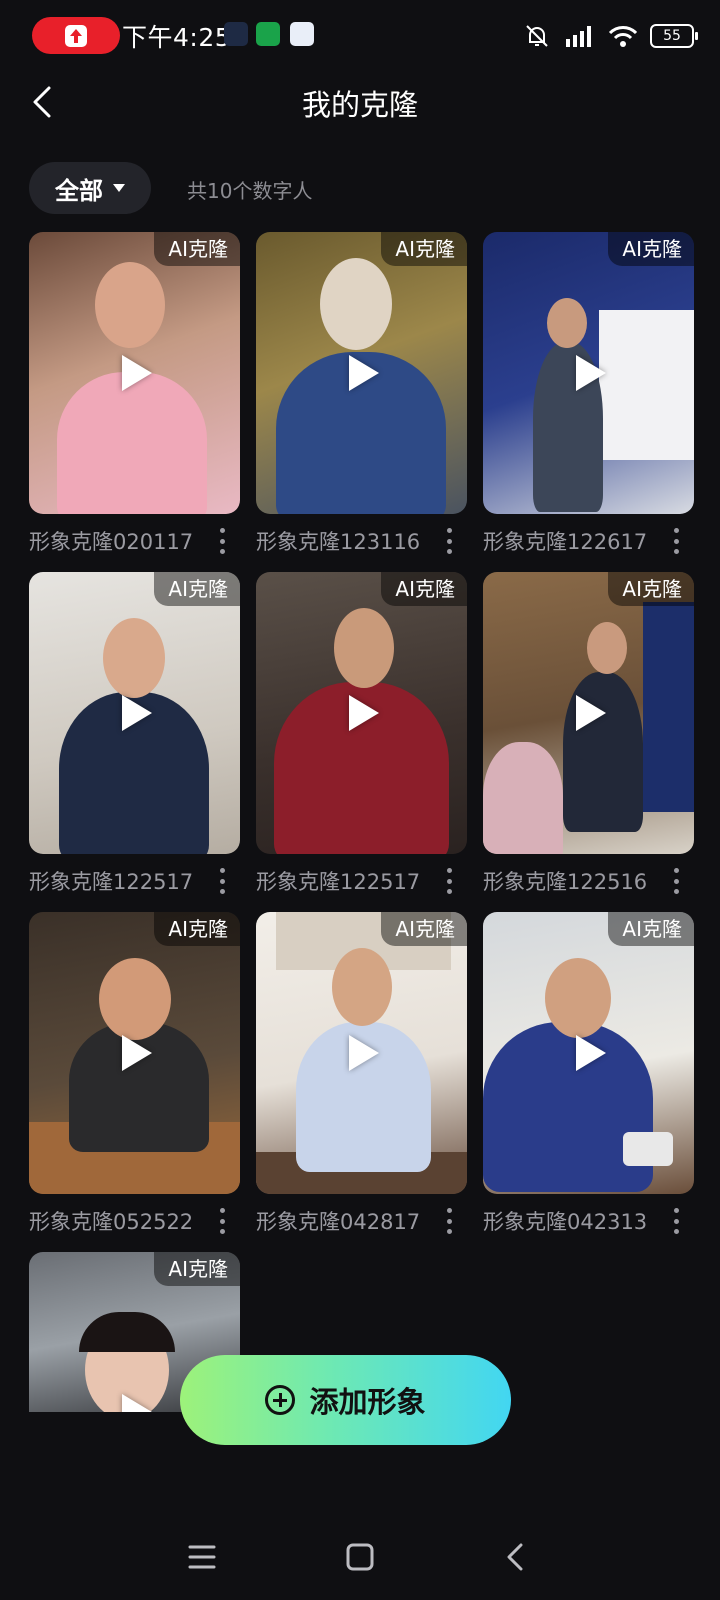 This screenshot has width=720, height=1600. Describe the element at coordinates (79, 190) in the screenshot. I see `filter-selected-label: 全部` at that location.